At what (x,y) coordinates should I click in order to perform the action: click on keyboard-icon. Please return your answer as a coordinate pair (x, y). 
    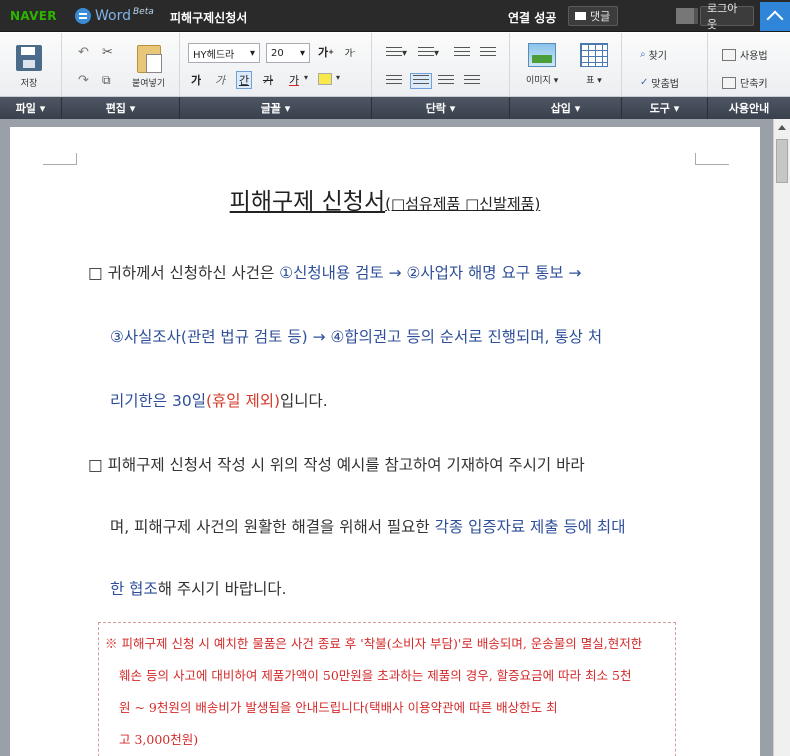
    Looking at the image, I should click on (729, 82).